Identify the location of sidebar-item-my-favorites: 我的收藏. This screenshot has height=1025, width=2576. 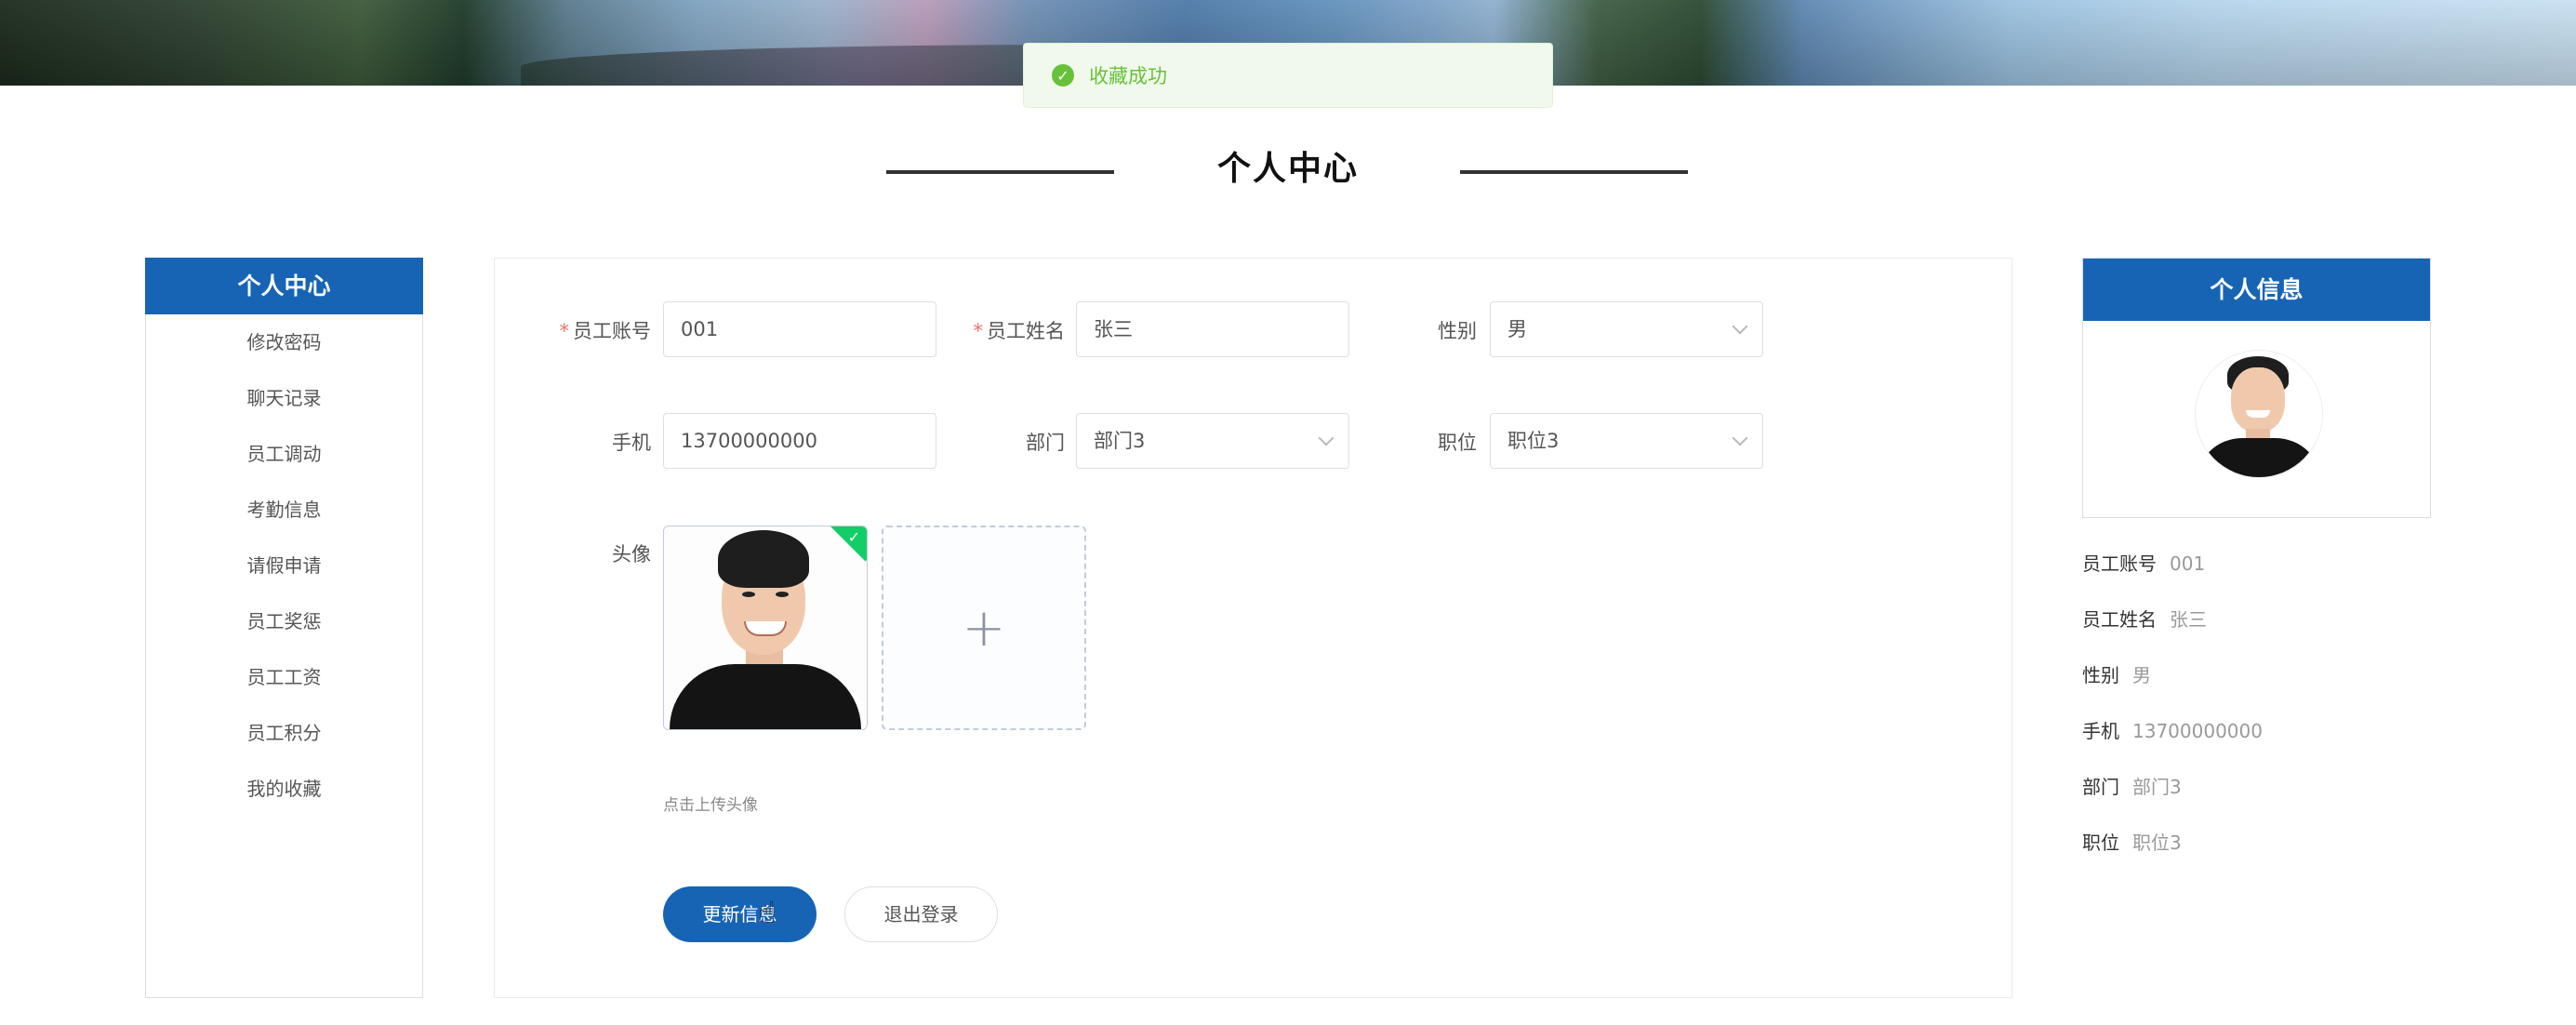
(284, 789).